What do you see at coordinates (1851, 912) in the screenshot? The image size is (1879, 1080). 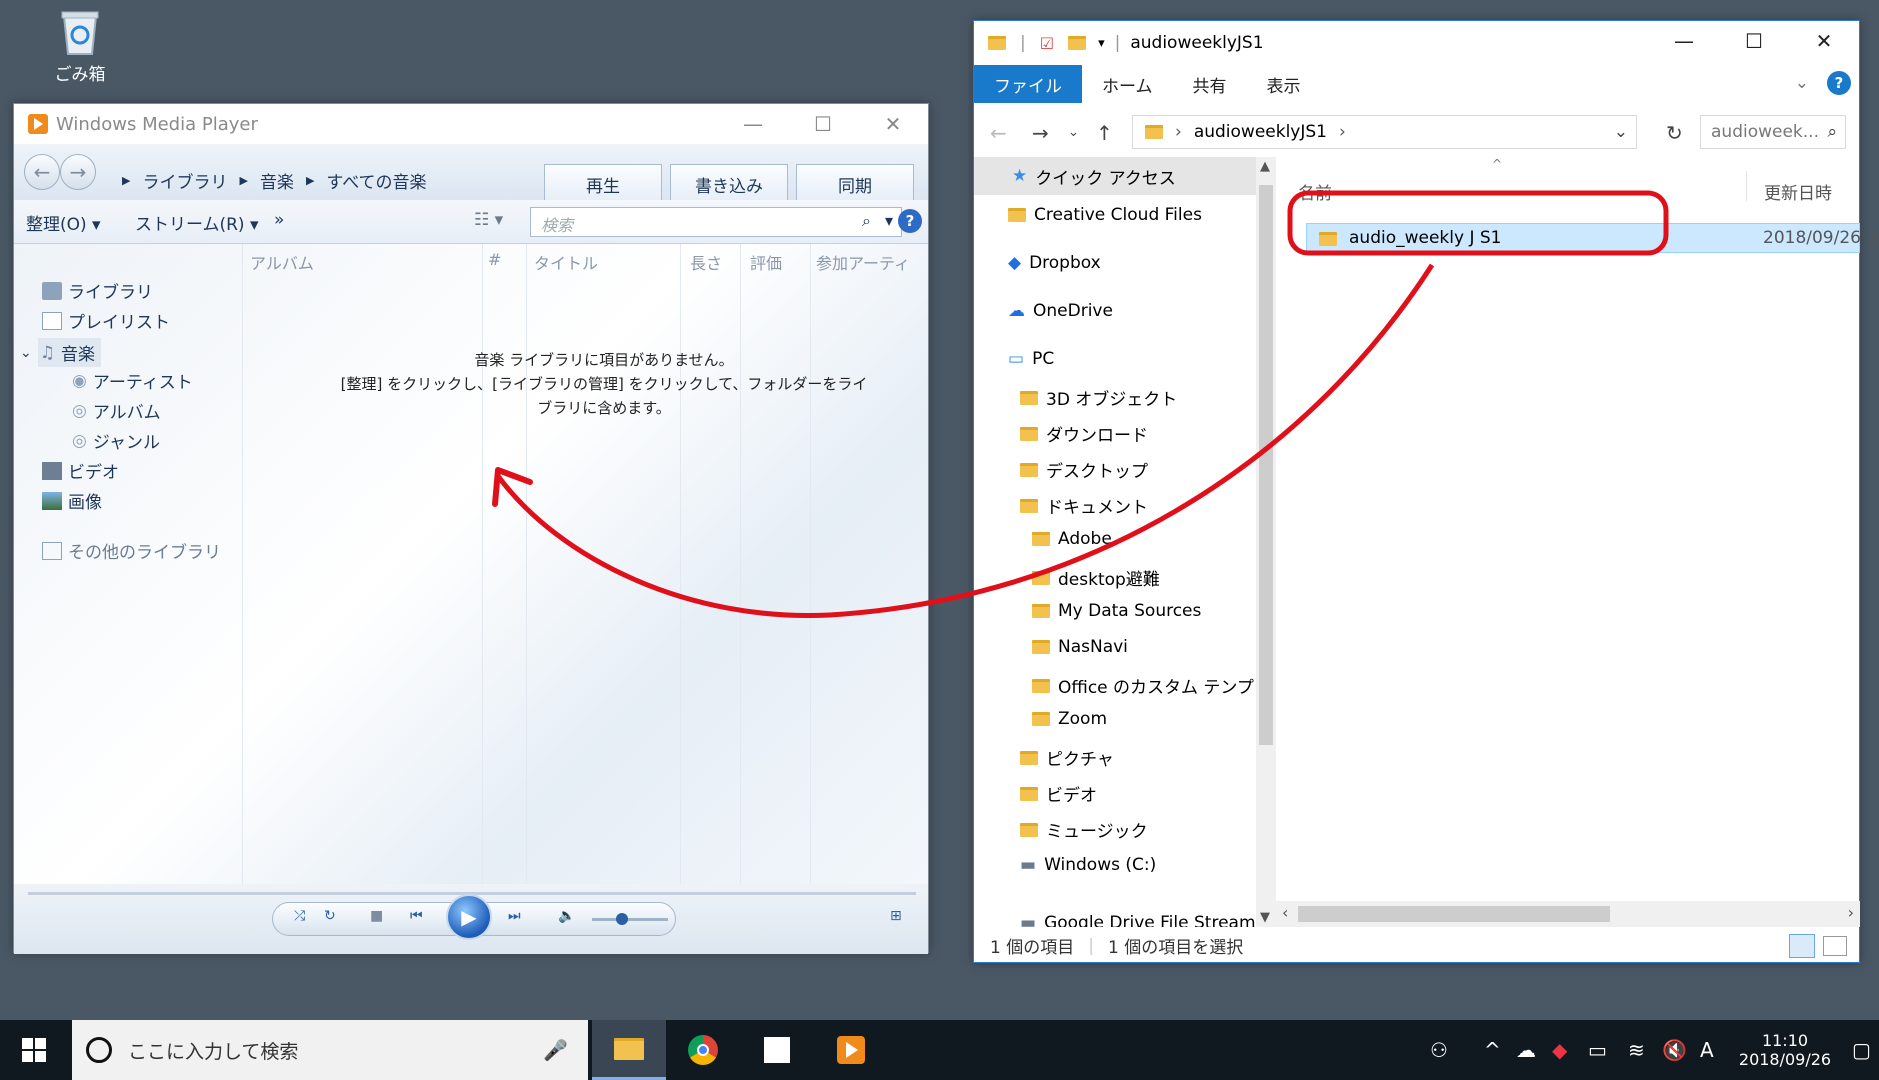 I see `scroll-right-icon: ›` at bounding box center [1851, 912].